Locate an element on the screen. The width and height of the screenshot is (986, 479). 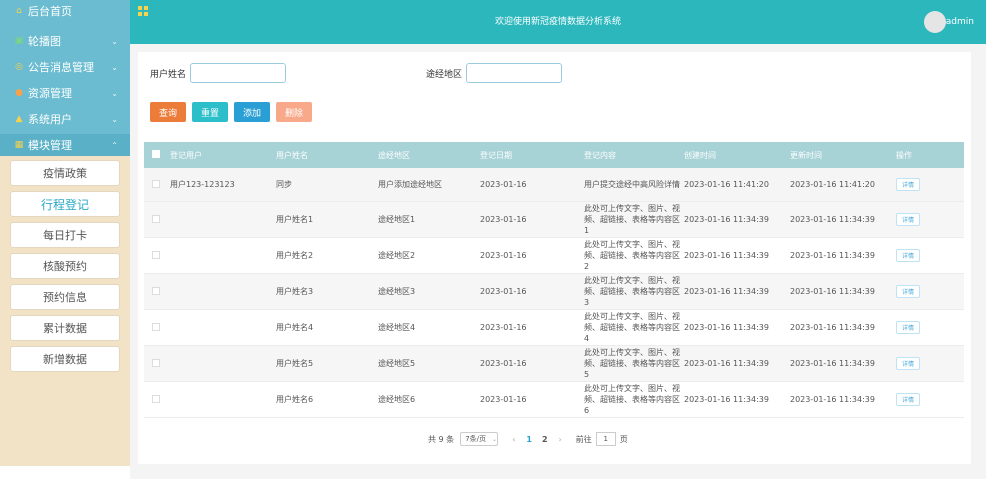
sidebar-item-announcements: ◎ 公告消息管理 ⌄ is located at coordinates (65, 67).